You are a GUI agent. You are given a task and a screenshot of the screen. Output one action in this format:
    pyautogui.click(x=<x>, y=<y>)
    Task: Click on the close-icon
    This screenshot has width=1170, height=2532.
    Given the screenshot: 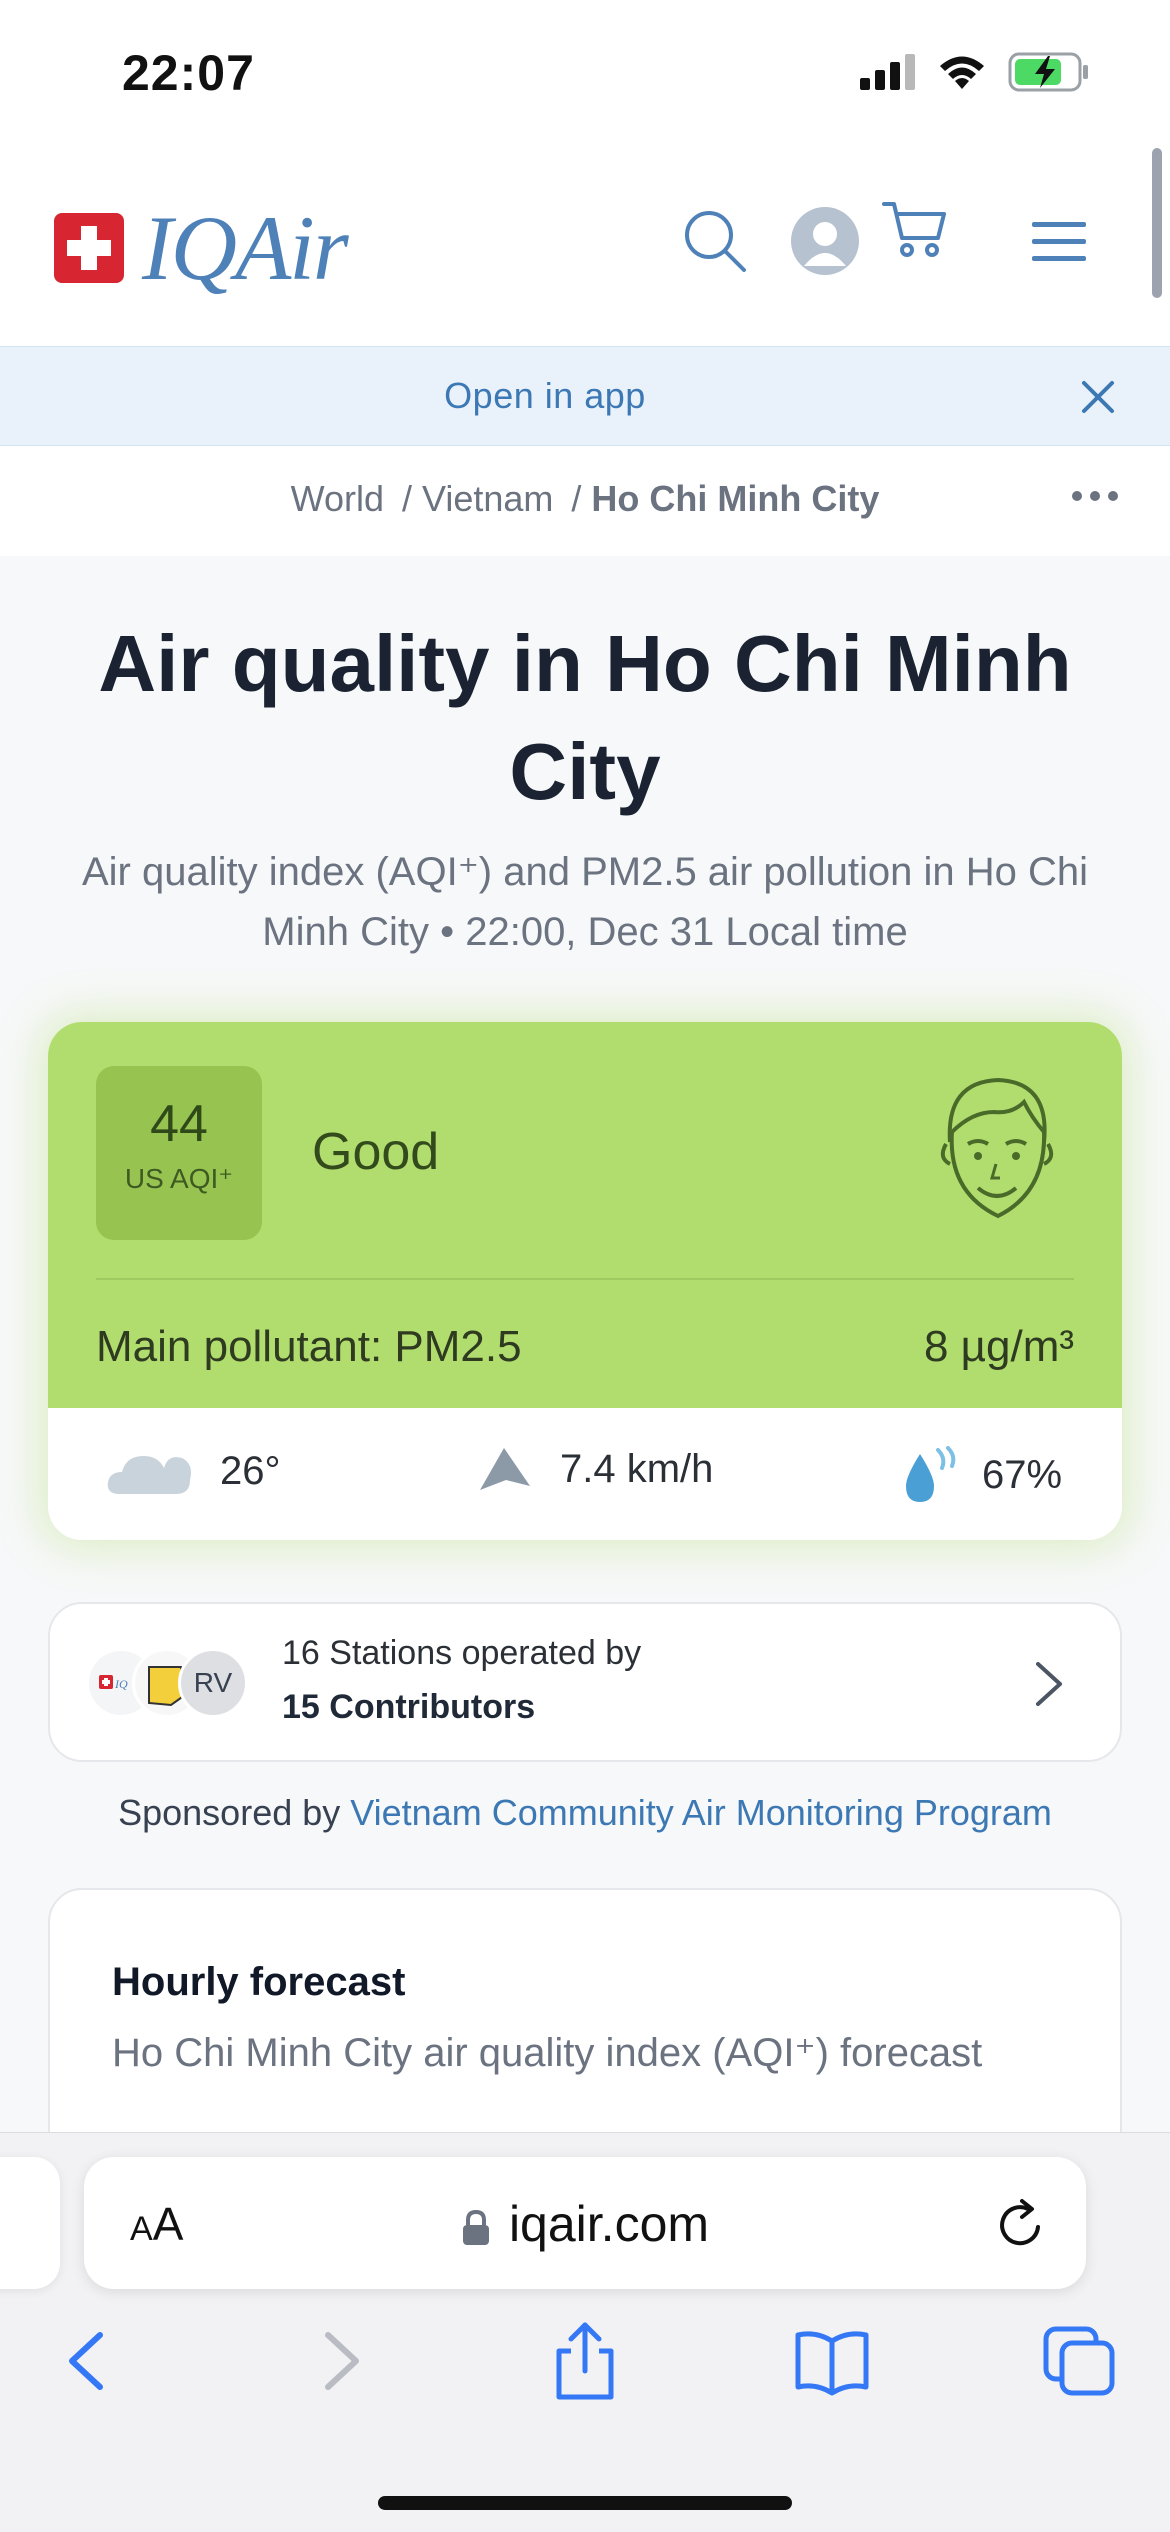 What is the action you would take?
    pyautogui.click(x=1098, y=397)
    